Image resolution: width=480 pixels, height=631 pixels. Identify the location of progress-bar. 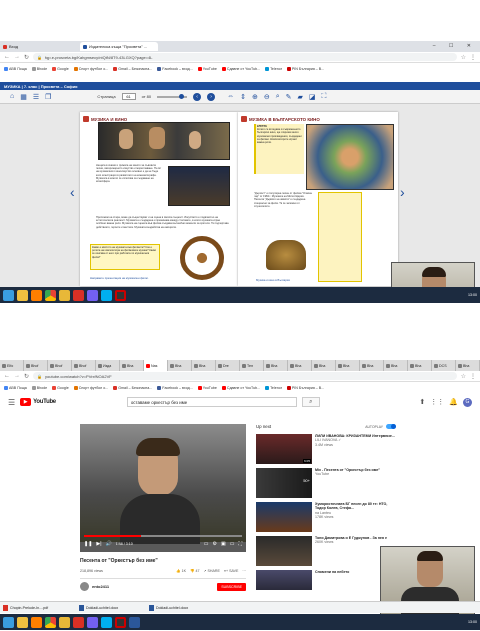
(163, 536).